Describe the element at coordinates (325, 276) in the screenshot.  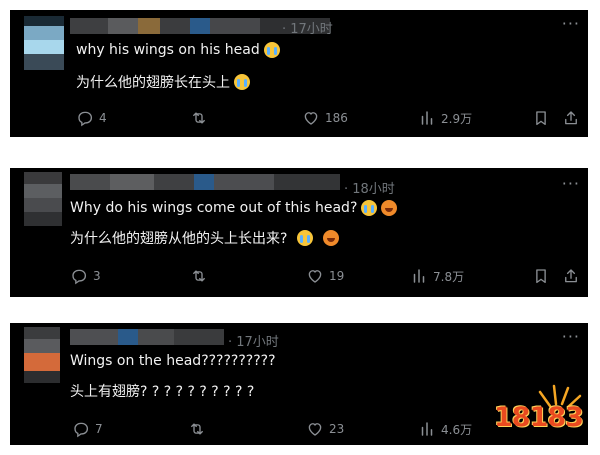
I see `like-button: 19` at that location.